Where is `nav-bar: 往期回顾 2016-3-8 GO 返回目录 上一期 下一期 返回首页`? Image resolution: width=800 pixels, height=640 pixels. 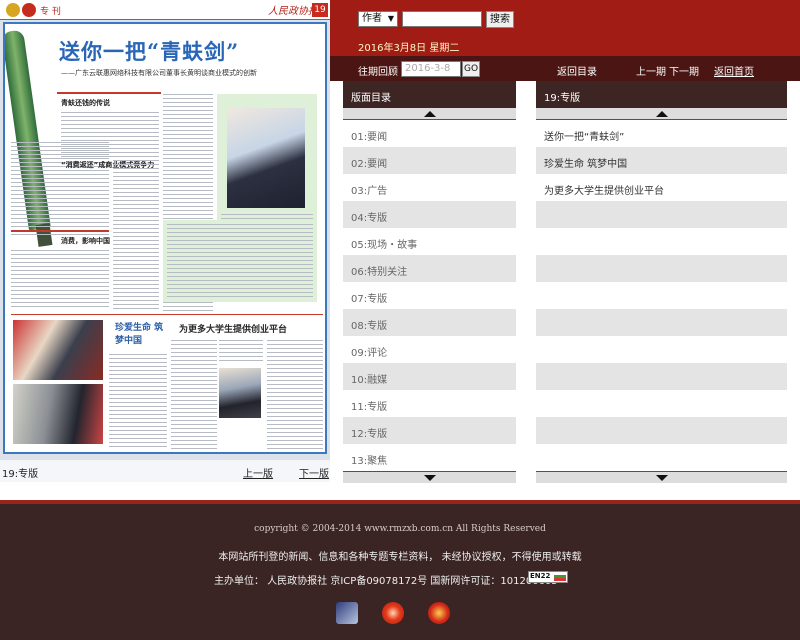 nav-bar: 往期回顾 2016-3-8 GO 返回目录 上一期 下一期 返回首页 is located at coordinates (565, 68).